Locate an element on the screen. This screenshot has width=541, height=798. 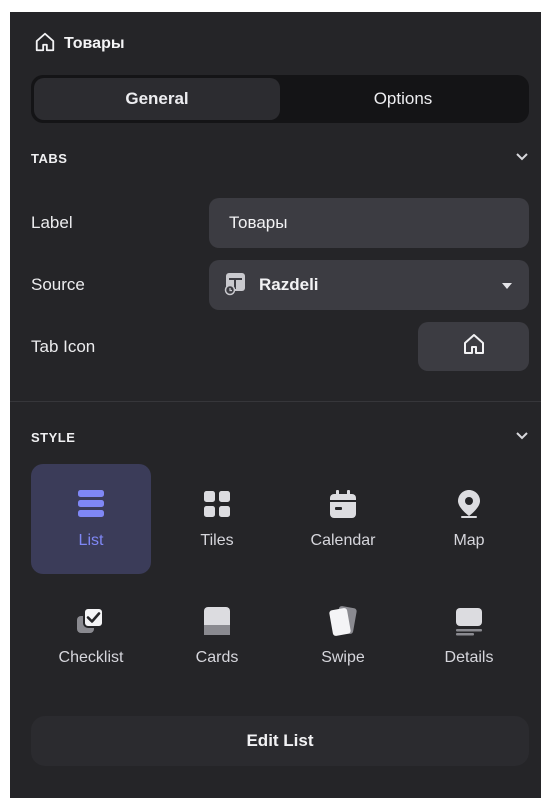
section-title: TABS is located at coordinates (49, 158).